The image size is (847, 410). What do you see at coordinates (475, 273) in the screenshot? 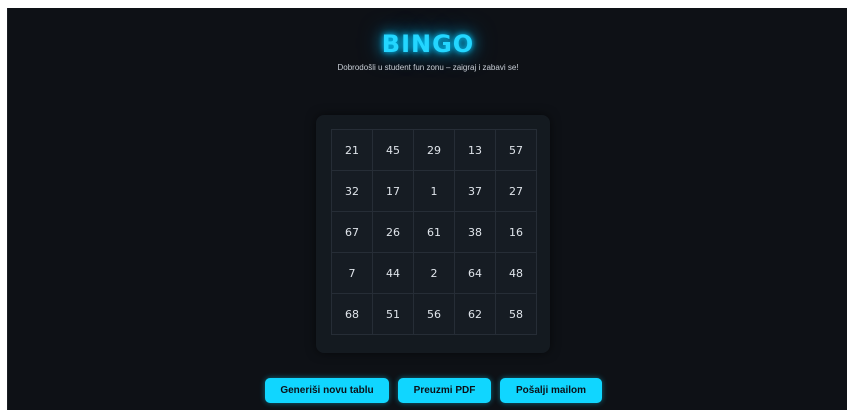
I see `bingo-cell: 64` at bounding box center [475, 273].